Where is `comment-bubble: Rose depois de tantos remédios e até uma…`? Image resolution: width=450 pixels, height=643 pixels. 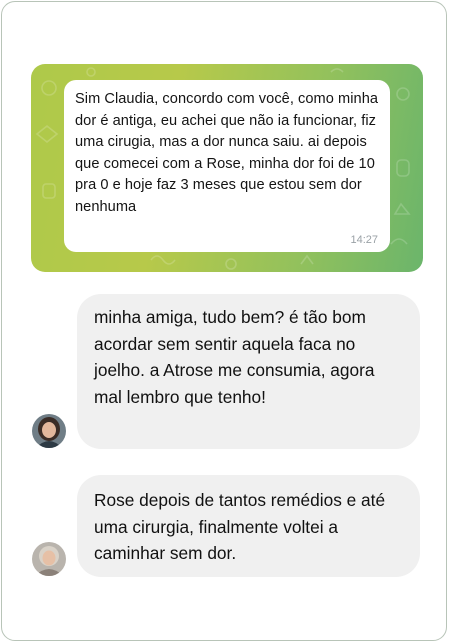 comment-bubble: Rose depois de tantos remédios e até uma… is located at coordinates (248, 526).